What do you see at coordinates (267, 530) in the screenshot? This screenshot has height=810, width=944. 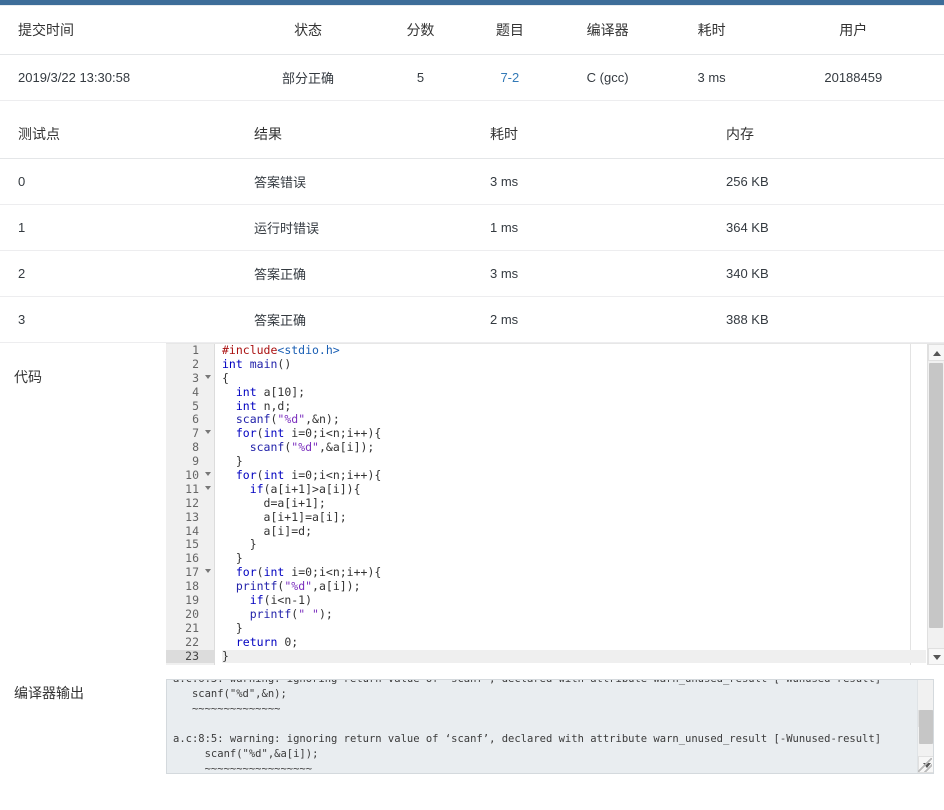 I see `code-line: a[i]=d;` at bounding box center [267, 530].